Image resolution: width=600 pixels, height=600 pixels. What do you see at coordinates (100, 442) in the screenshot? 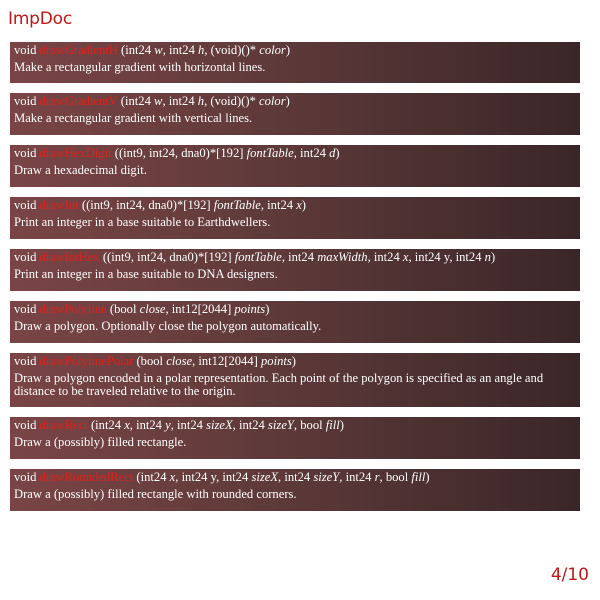
I see `function-description: Draw a (possibly) filled rectangle.` at bounding box center [100, 442].